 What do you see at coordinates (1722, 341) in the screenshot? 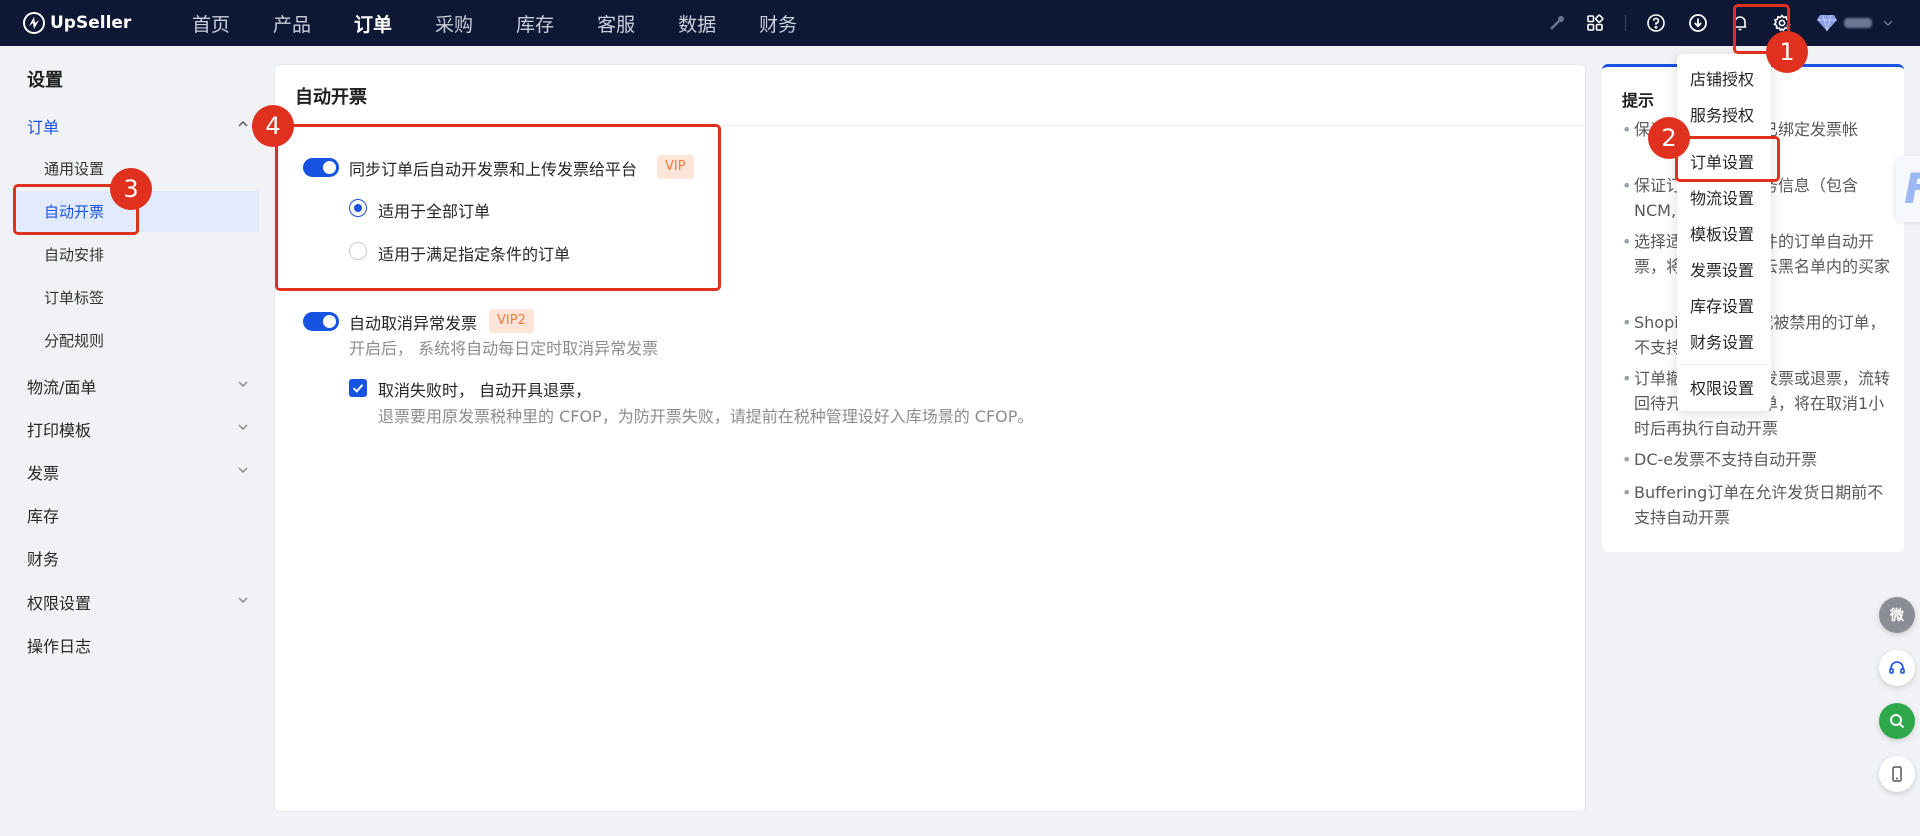
I see `menu-item-finance-settings: 财务设置` at bounding box center [1722, 341].